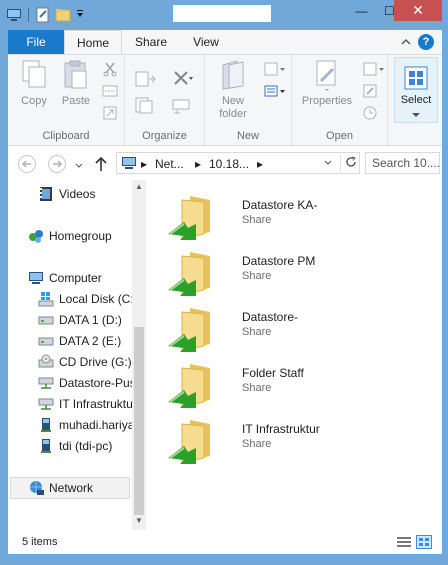 The height and width of the screenshot is (565, 448). Describe the element at coordinates (70, 383) in the screenshot. I see `nav-item-datastore-pus: Datastore-Pus` at that location.